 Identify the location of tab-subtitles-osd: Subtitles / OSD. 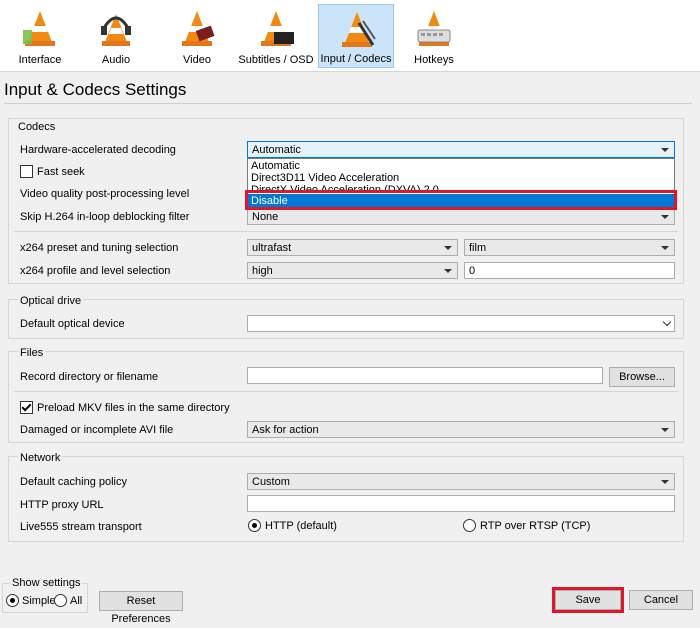
(276, 36).